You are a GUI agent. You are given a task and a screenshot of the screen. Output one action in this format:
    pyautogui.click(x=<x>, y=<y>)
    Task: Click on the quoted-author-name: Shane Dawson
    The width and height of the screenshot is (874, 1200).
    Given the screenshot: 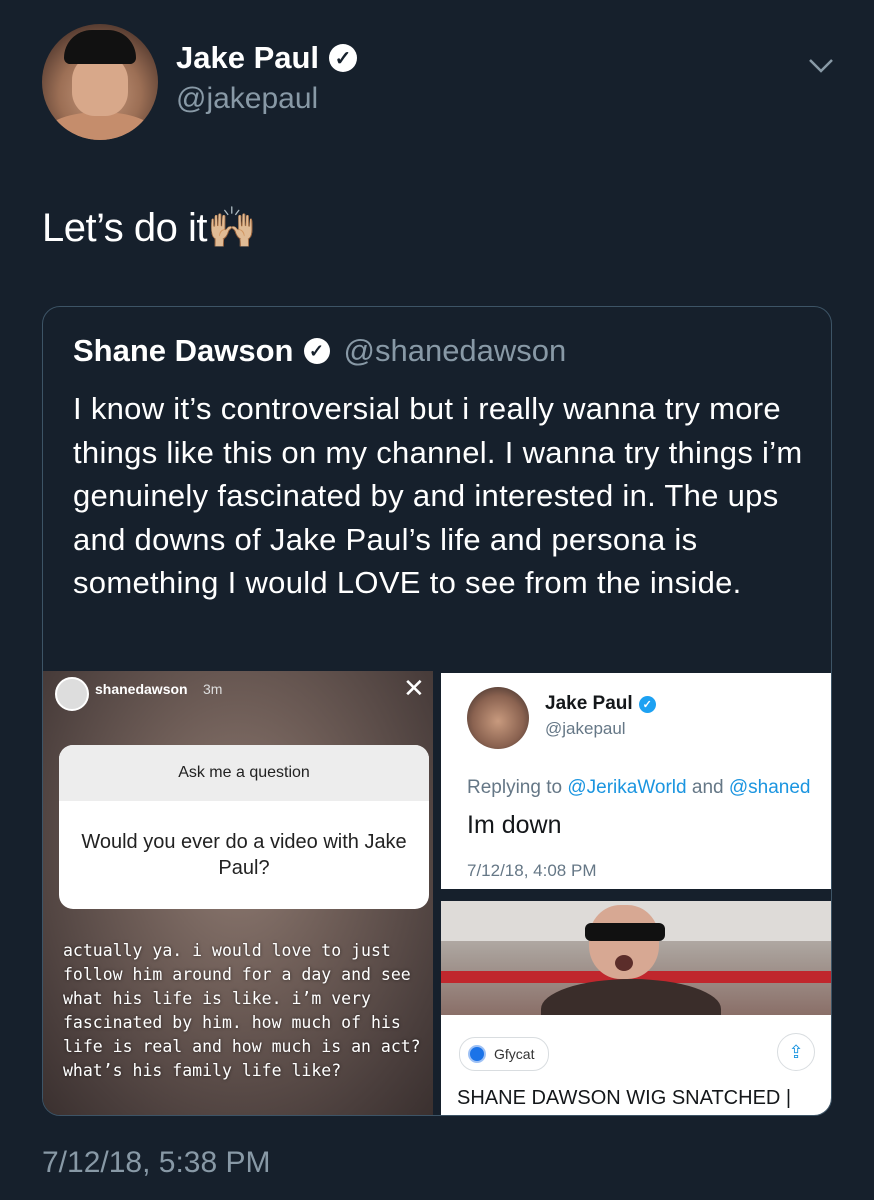 What is the action you would take?
    pyautogui.click(x=183, y=350)
    